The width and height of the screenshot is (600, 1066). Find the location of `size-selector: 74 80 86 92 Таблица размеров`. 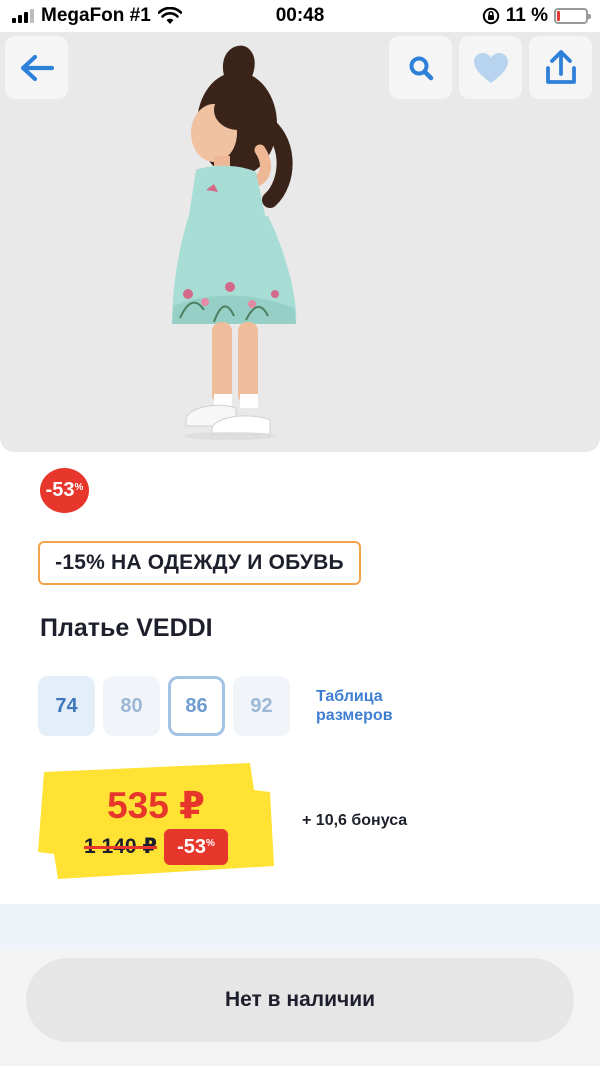

size-selector: 74 80 86 92 Таблица размеров is located at coordinates (227, 706).